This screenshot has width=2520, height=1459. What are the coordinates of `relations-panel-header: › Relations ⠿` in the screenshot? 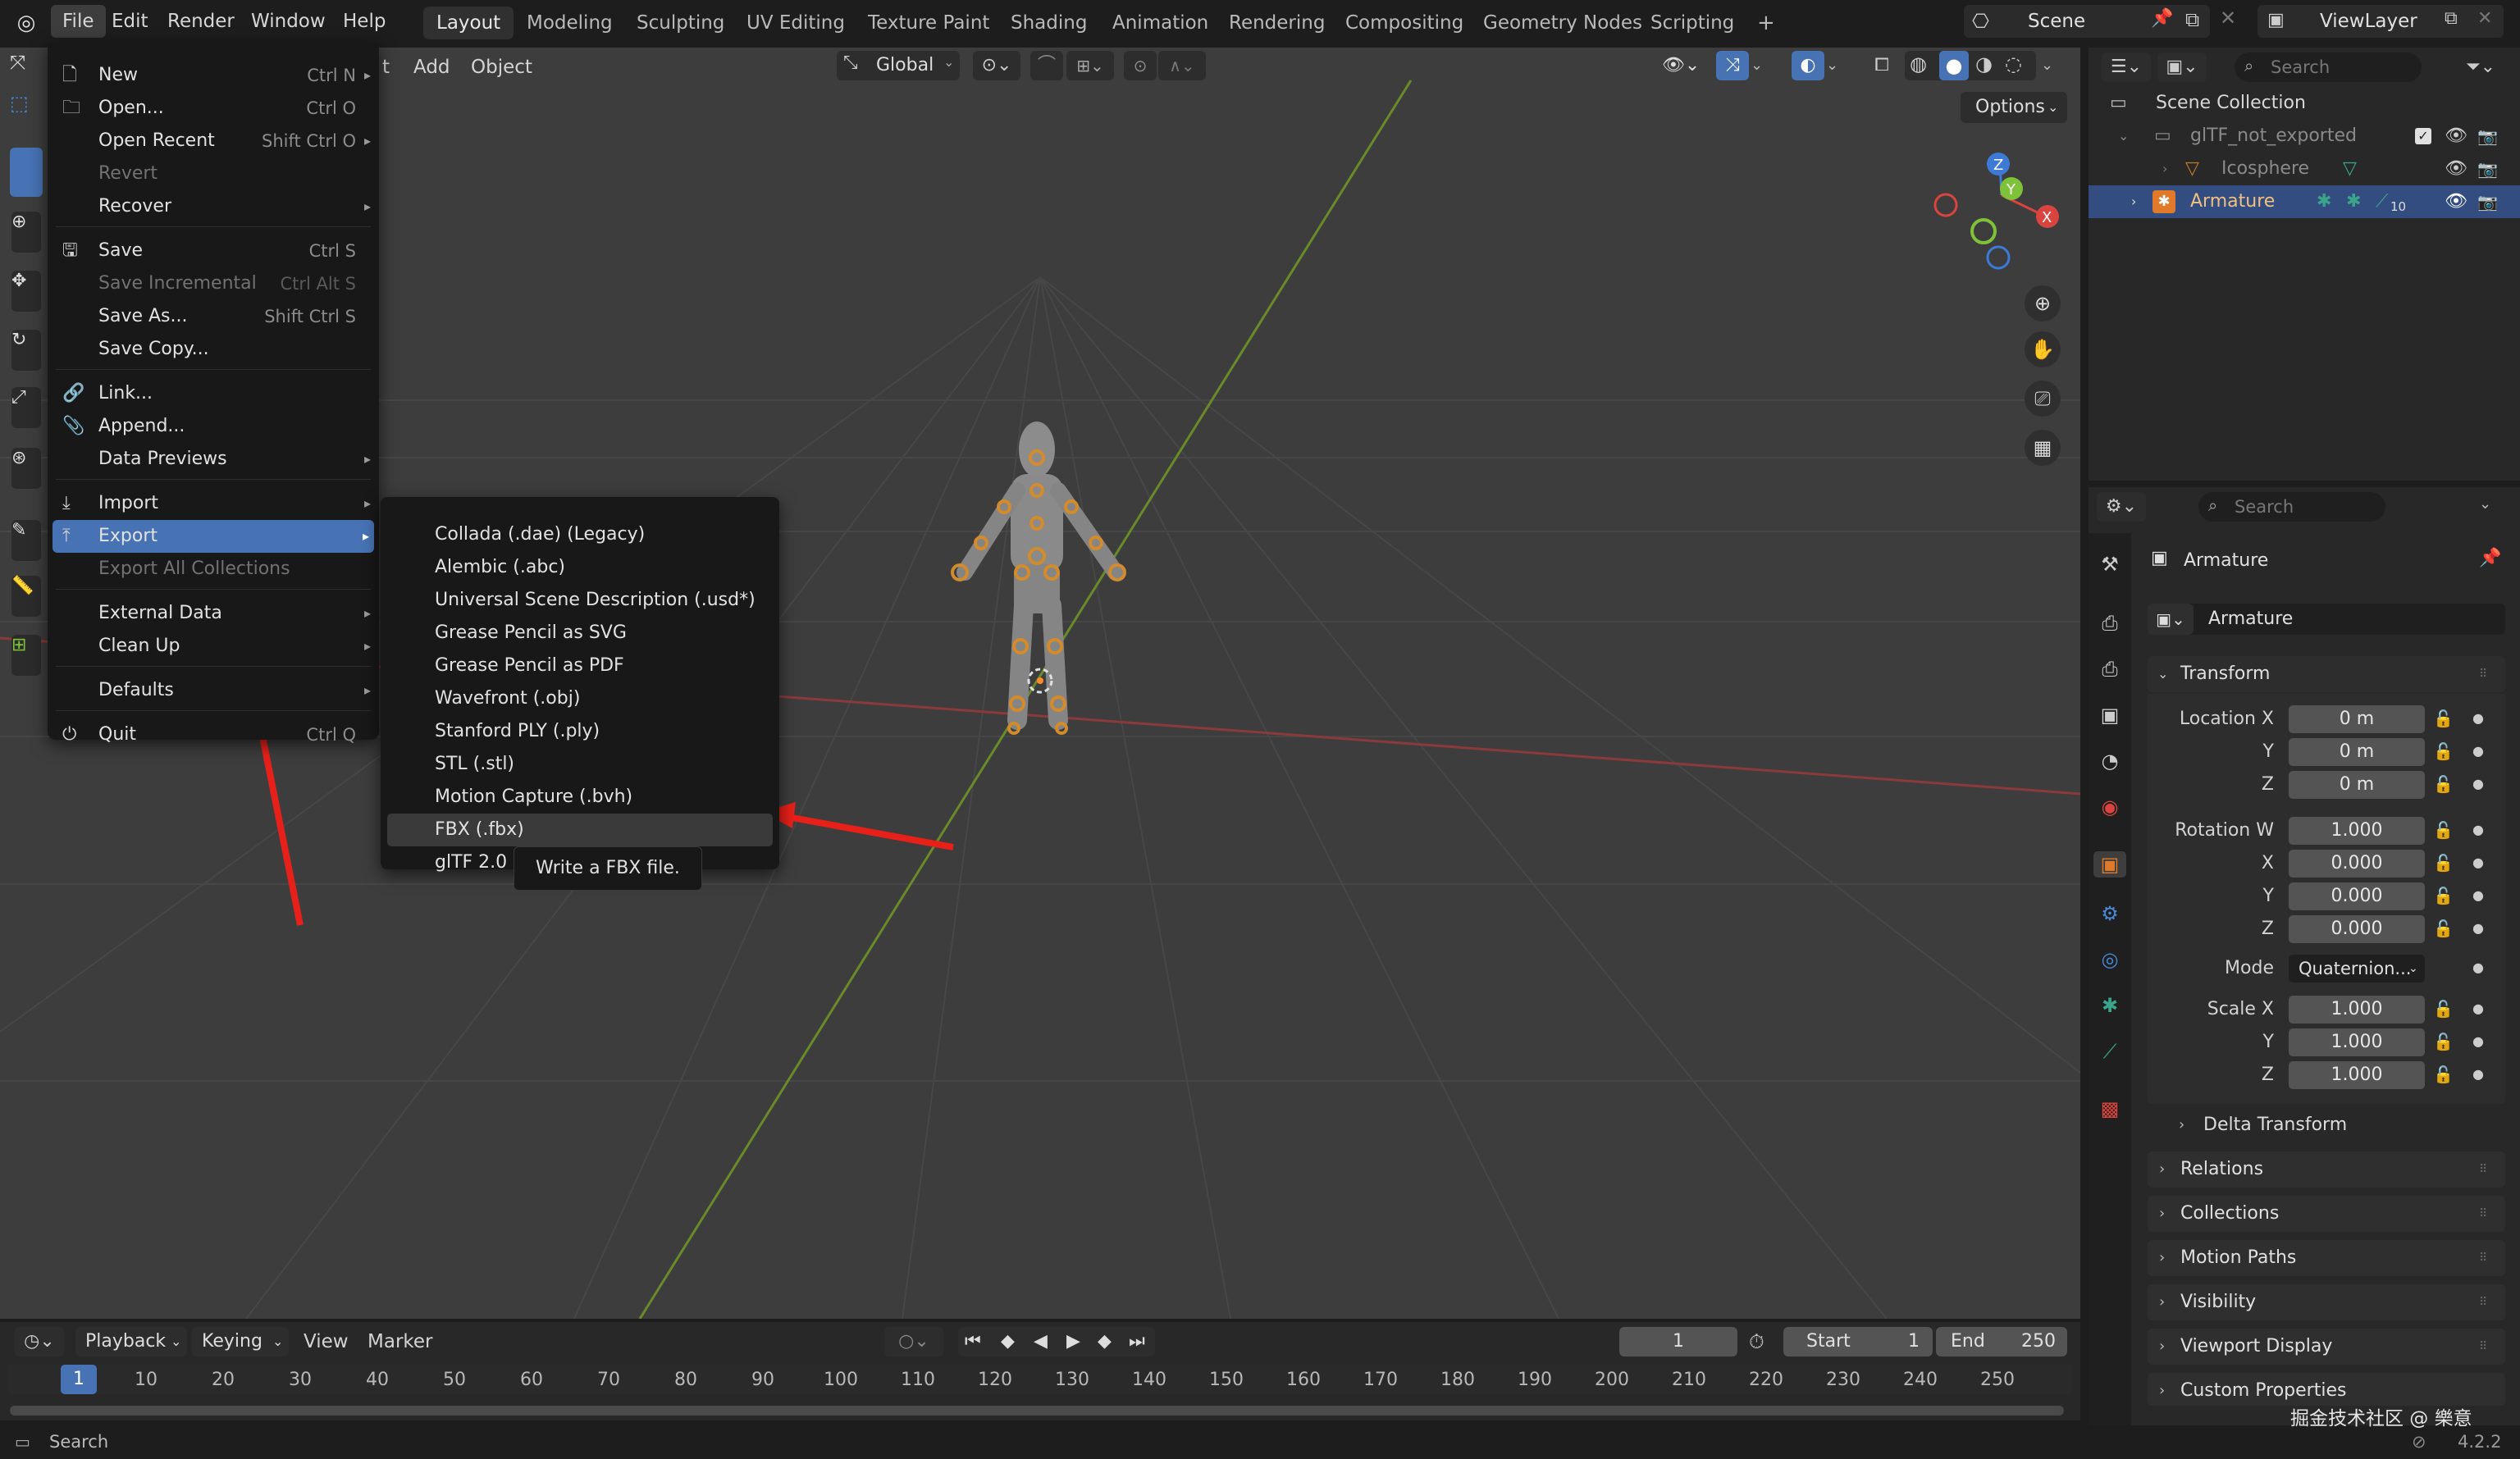 It's located at (2326, 1169).